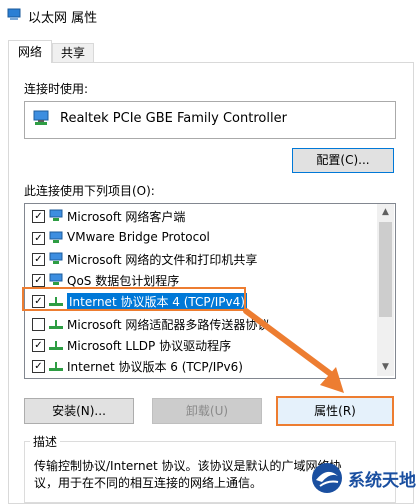  I want to click on items-label: 此连接使用下列项目(O):, so click(89, 191).